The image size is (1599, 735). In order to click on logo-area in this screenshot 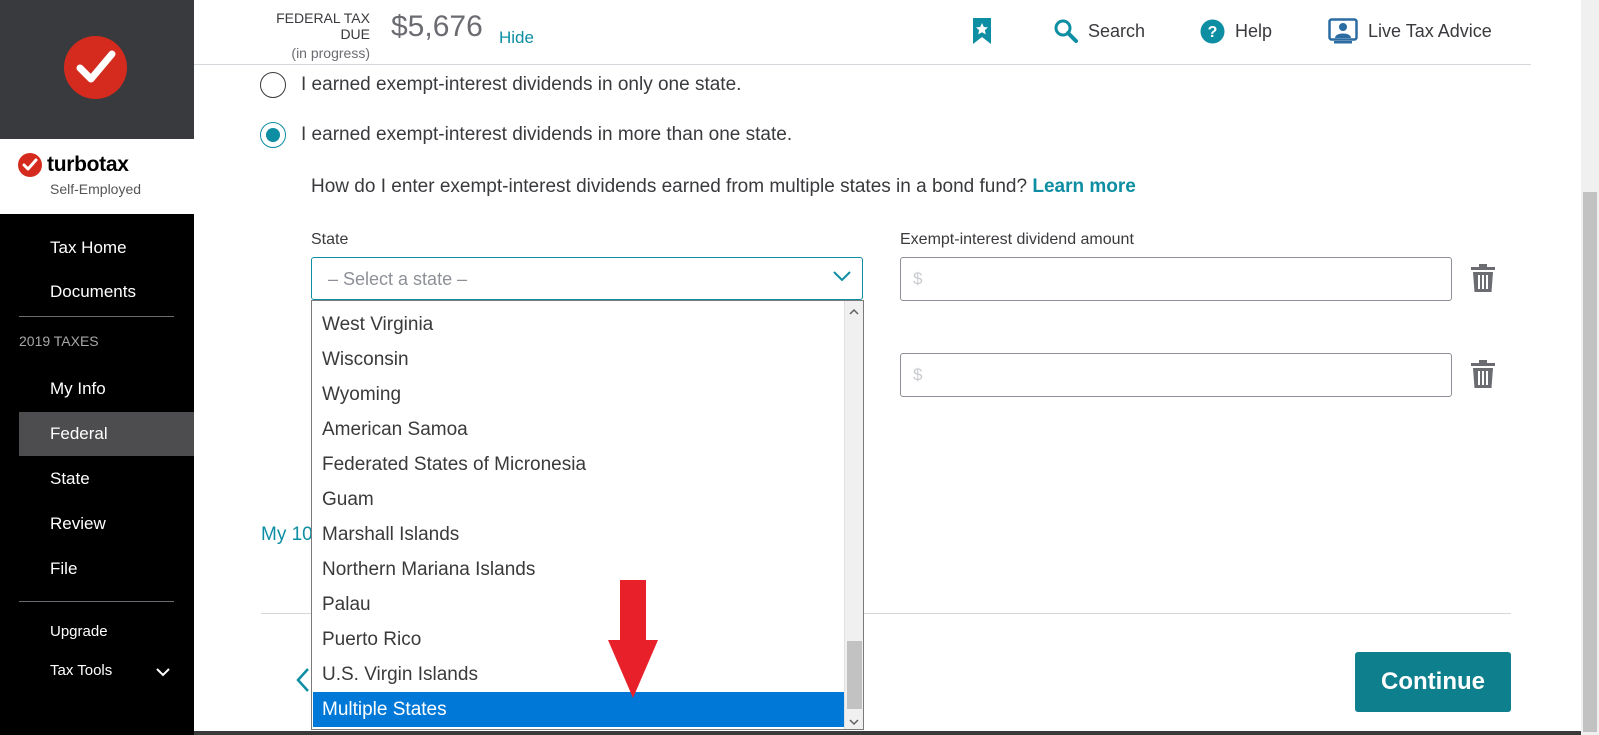, I will do `click(97, 69)`.